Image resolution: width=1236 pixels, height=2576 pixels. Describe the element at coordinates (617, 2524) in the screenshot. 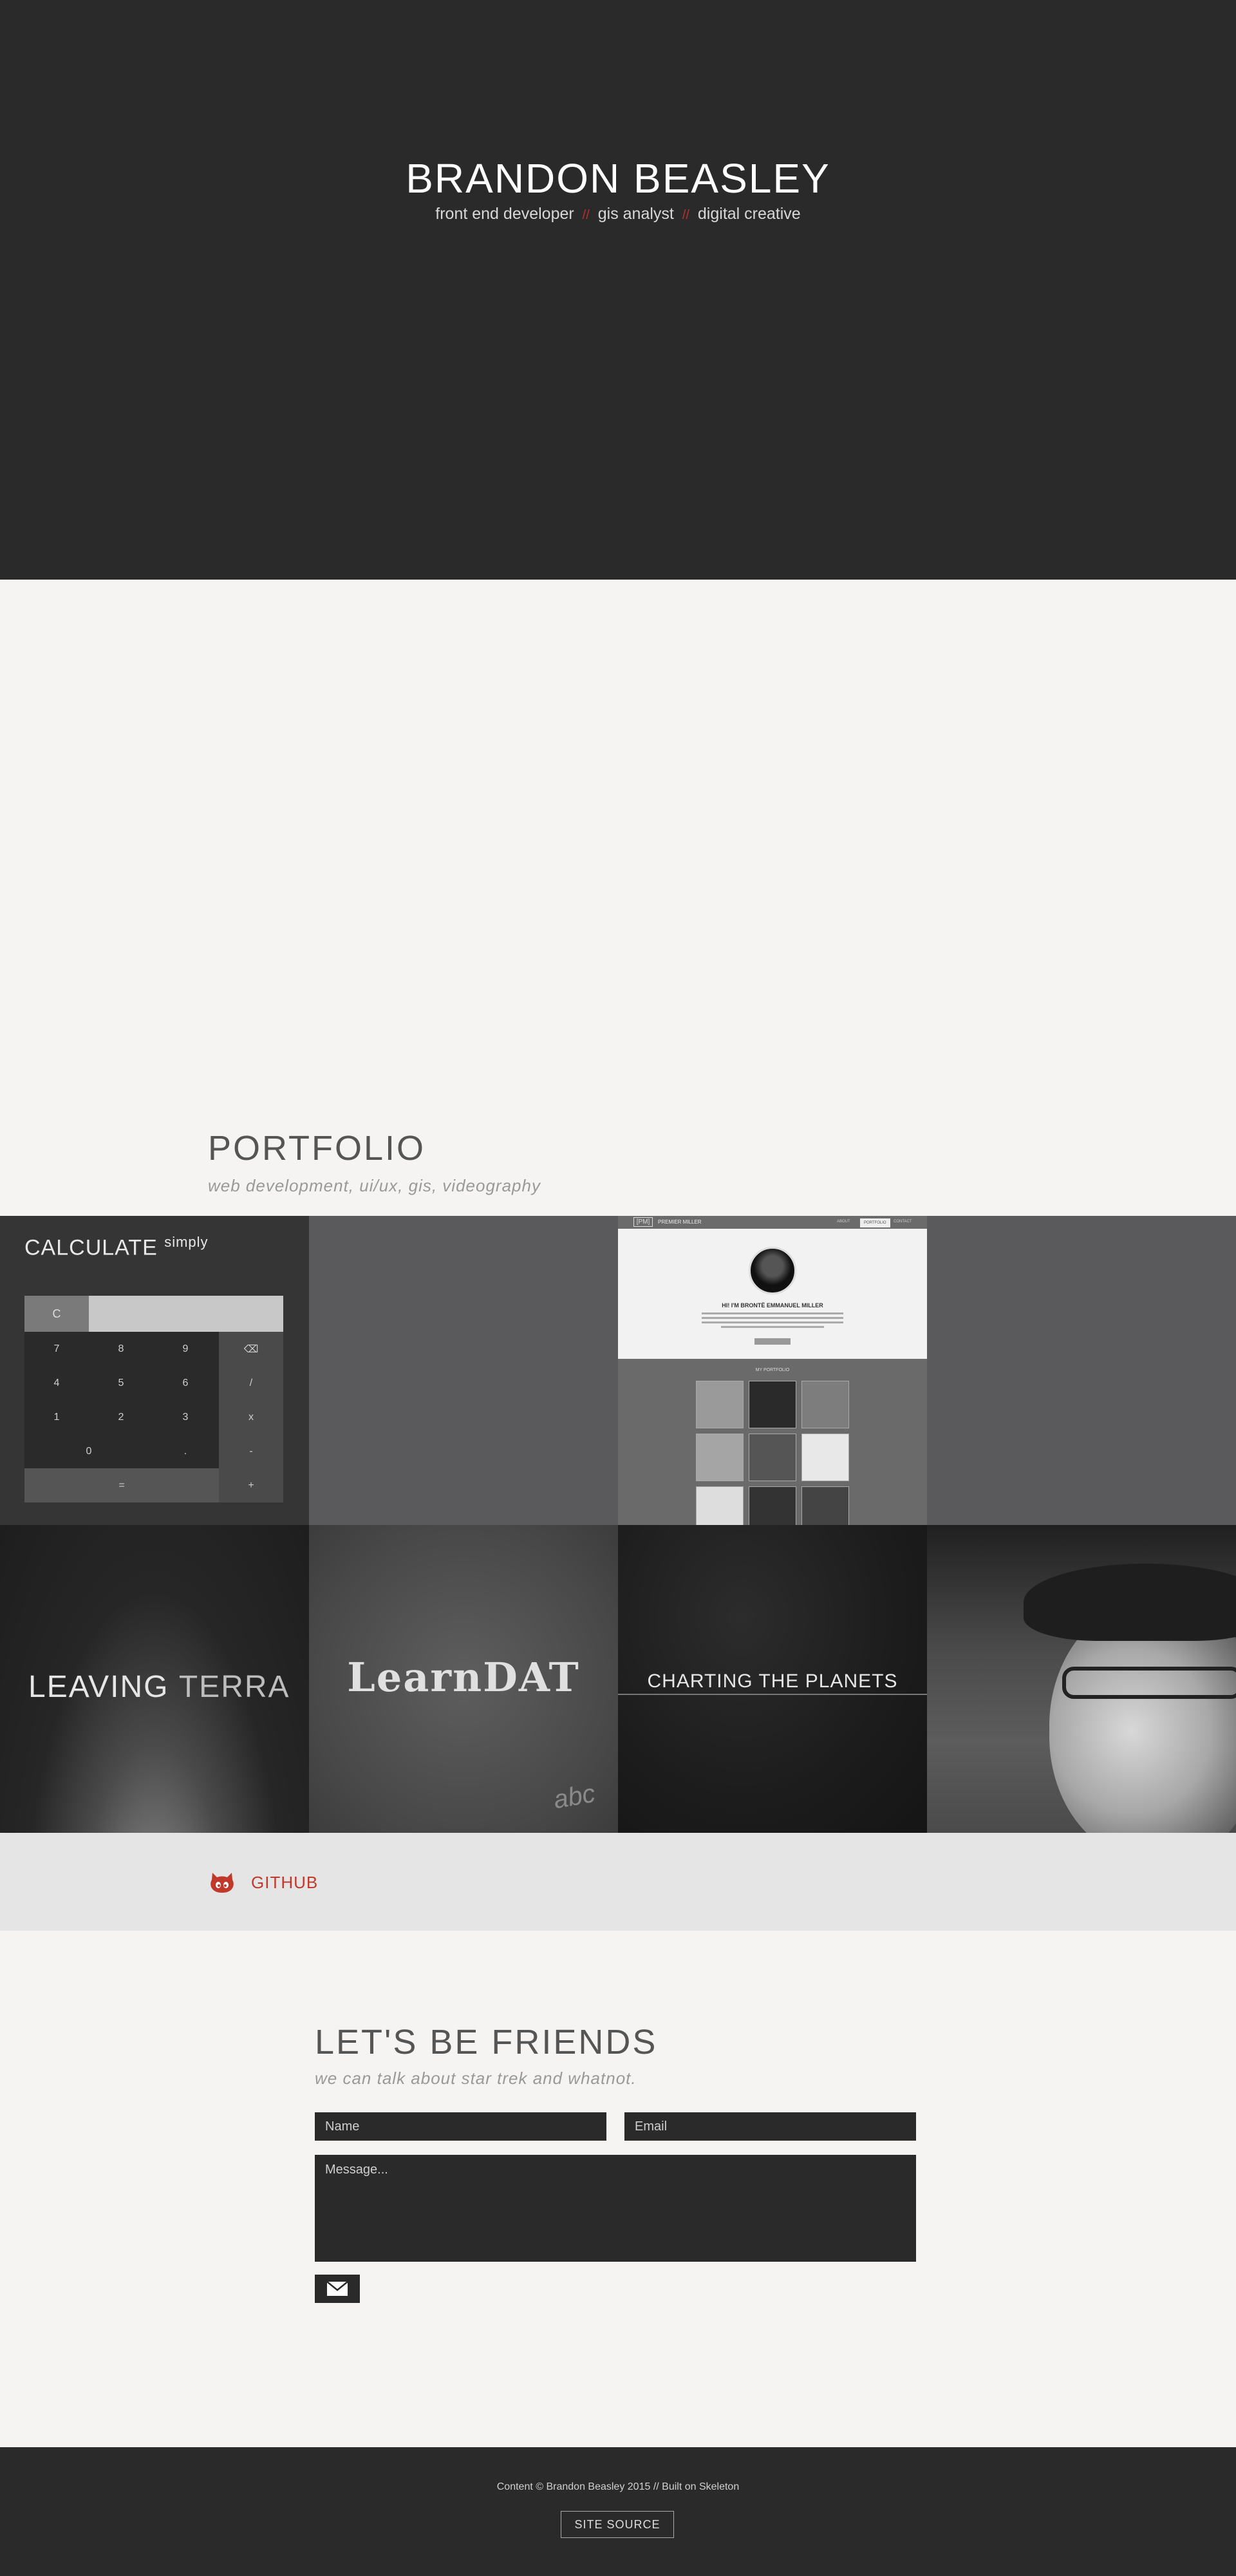

I see `site-source-button: SITE SOURCE` at that location.